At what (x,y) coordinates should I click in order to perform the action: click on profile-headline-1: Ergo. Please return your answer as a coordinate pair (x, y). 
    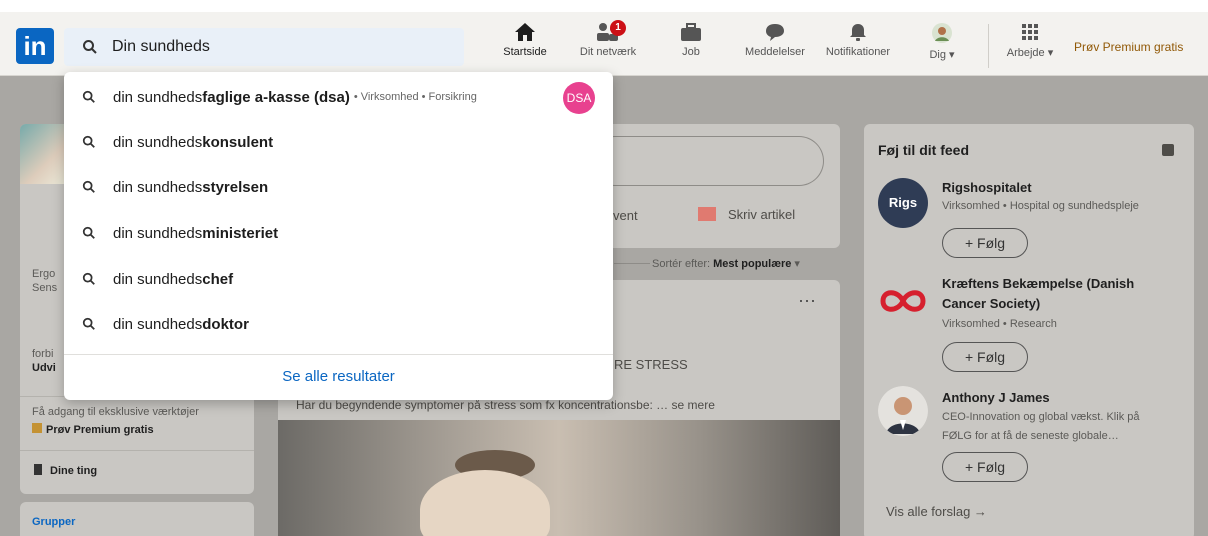
    Looking at the image, I should click on (44, 274).